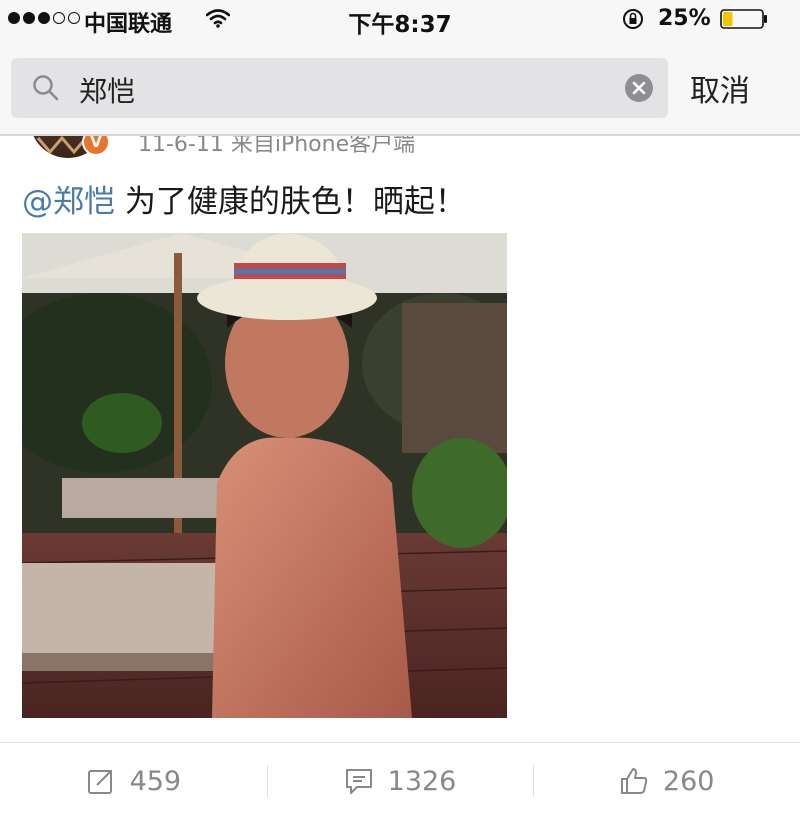  I want to click on comment-button: 1326, so click(400, 781).